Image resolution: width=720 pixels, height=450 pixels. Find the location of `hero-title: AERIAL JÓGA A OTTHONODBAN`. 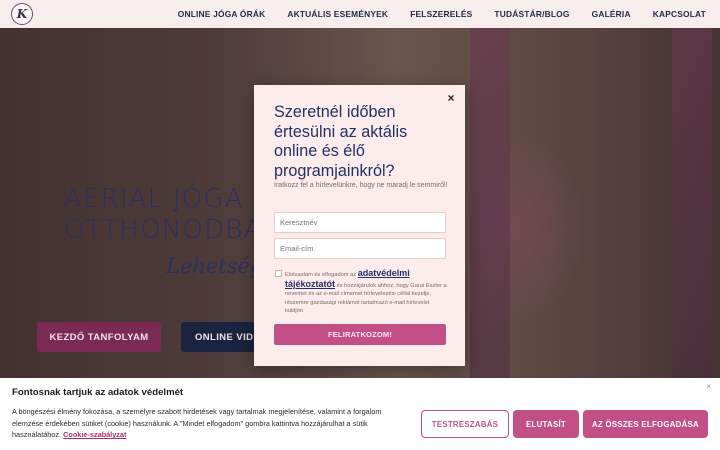

hero-title: AERIAL JÓGA A OTTHONODBAN is located at coordinates (173, 215).